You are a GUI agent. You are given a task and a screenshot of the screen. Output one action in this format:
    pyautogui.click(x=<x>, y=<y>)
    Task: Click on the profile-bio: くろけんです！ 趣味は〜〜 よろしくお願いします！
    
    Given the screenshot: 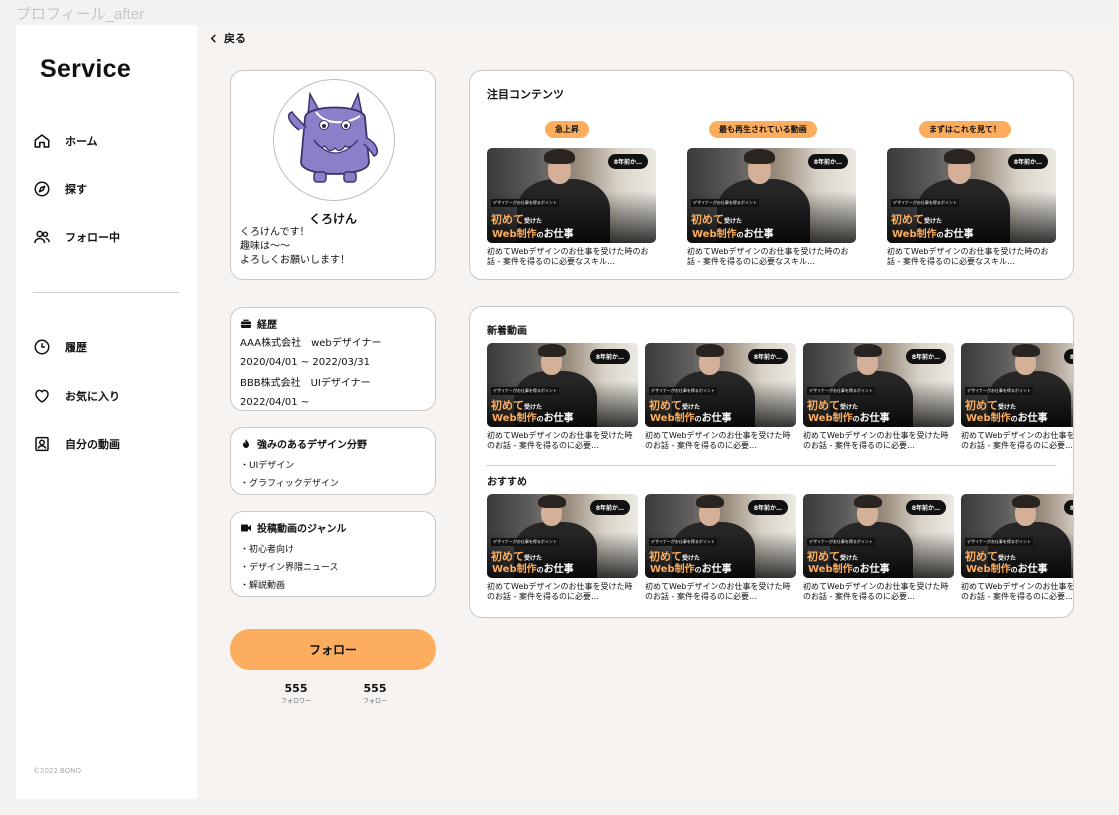 What is the action you would take?
    pyautogui.click(x=295, y=247)
    